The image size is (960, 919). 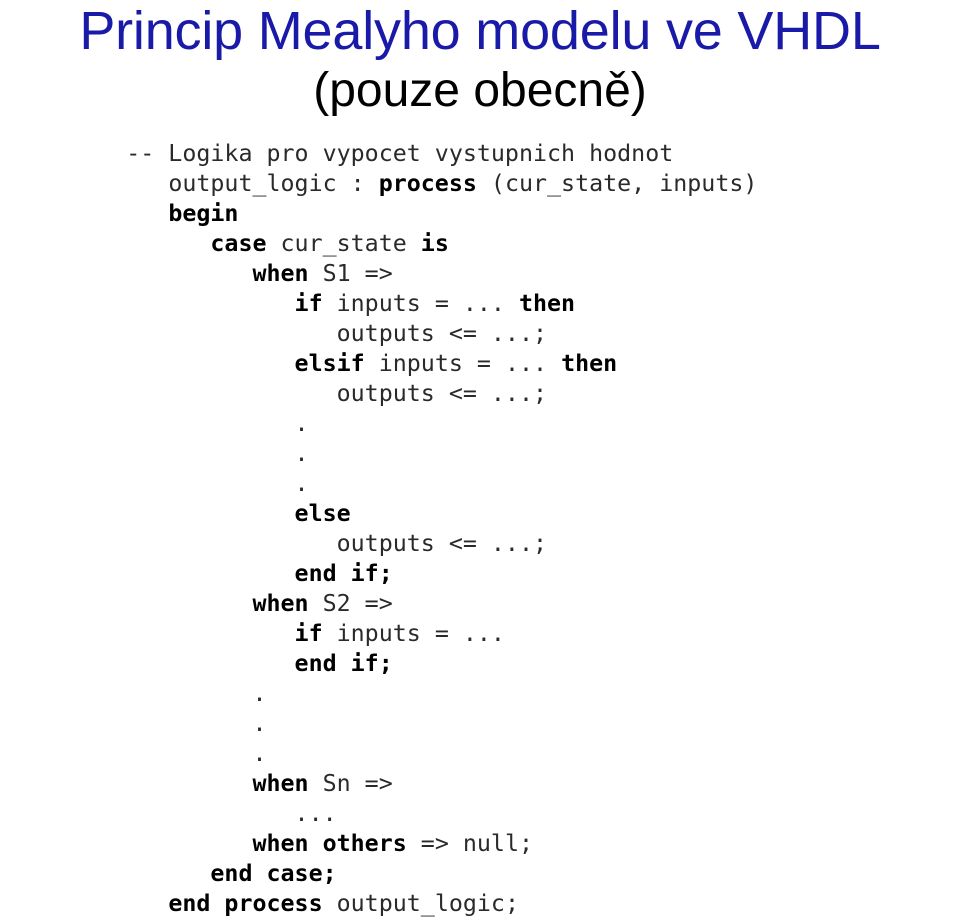 I want to click on code-line: begin, so click(x=480, y=214).